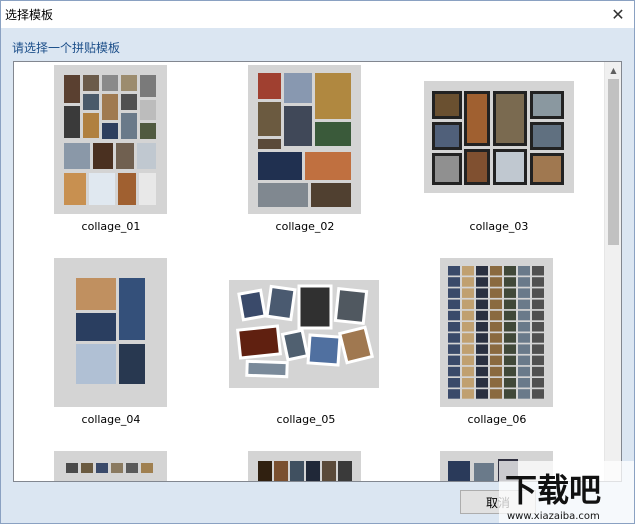 The image size is (635, 524). What do you see at coordinates (304, 334) in the screenshot?
I see `collage-05-thumbnail` at bounding box center [304, 334].